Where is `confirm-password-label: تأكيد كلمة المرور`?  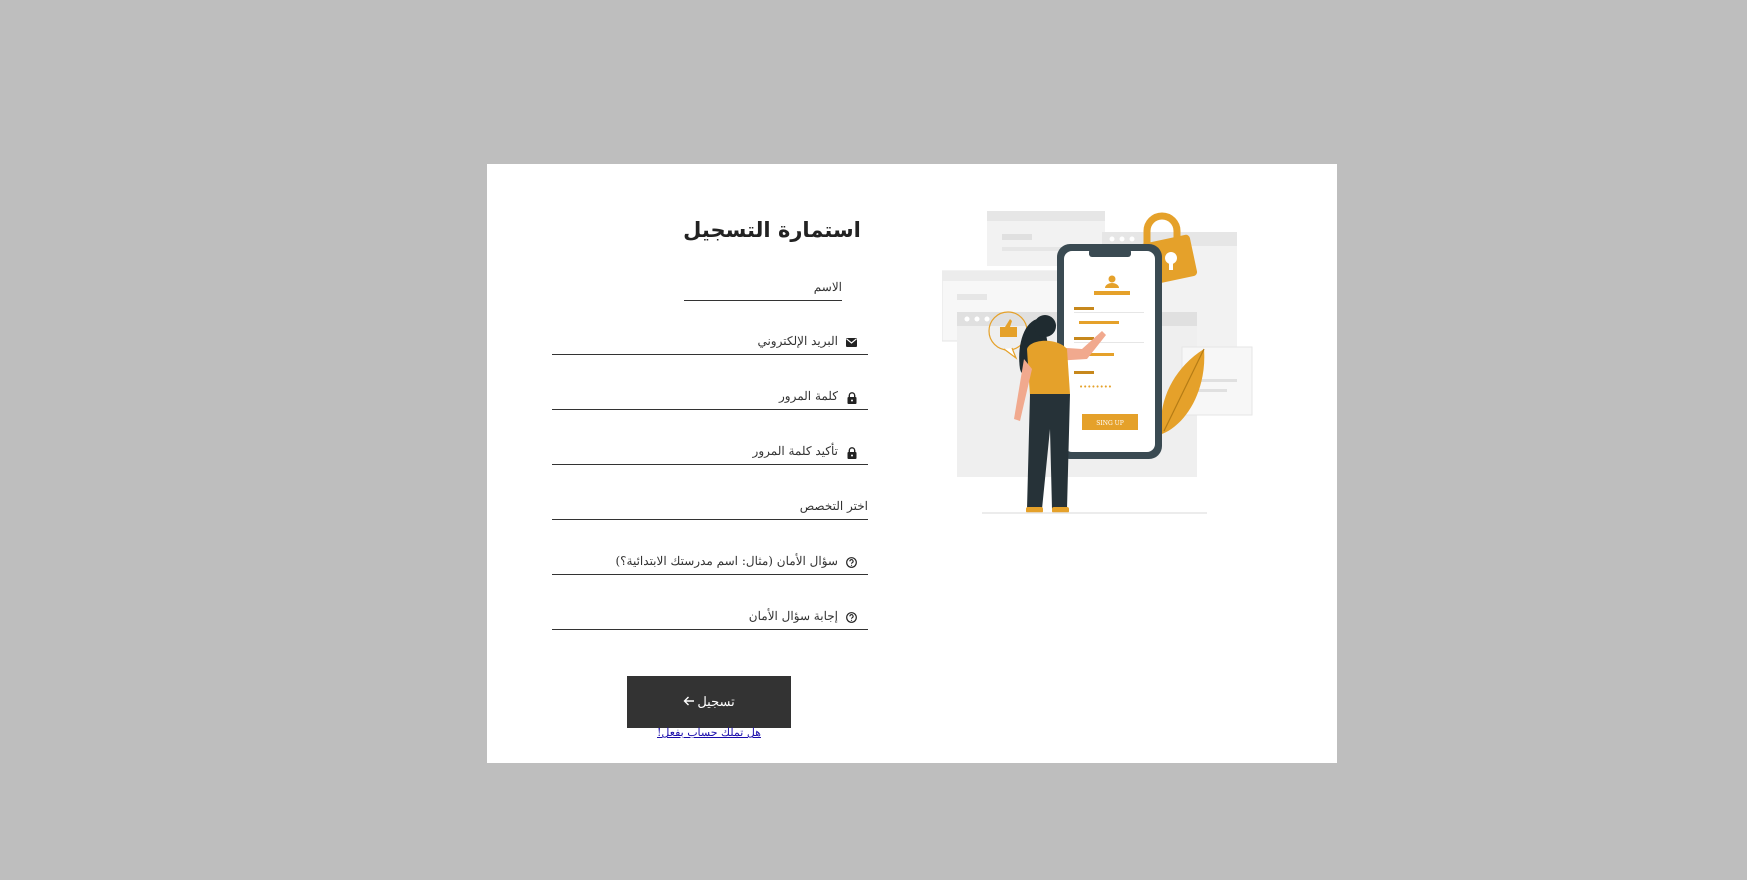
confirm-password-label: تأكيد كلمة المرور is located at coordinates (795, 451).